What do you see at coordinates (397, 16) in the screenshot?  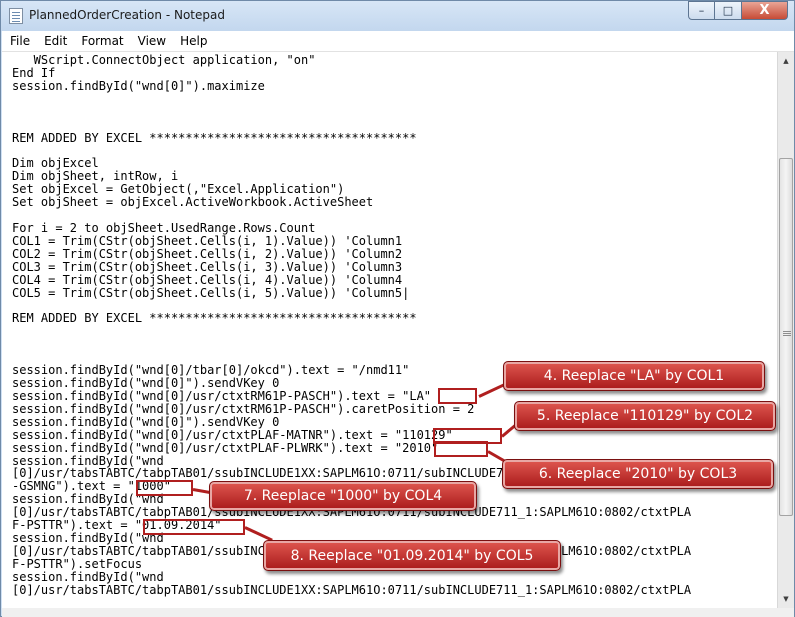 I see `title-bar: PlannedOrderCreation - Notepad – □ X` at bounding box center [397, 16].